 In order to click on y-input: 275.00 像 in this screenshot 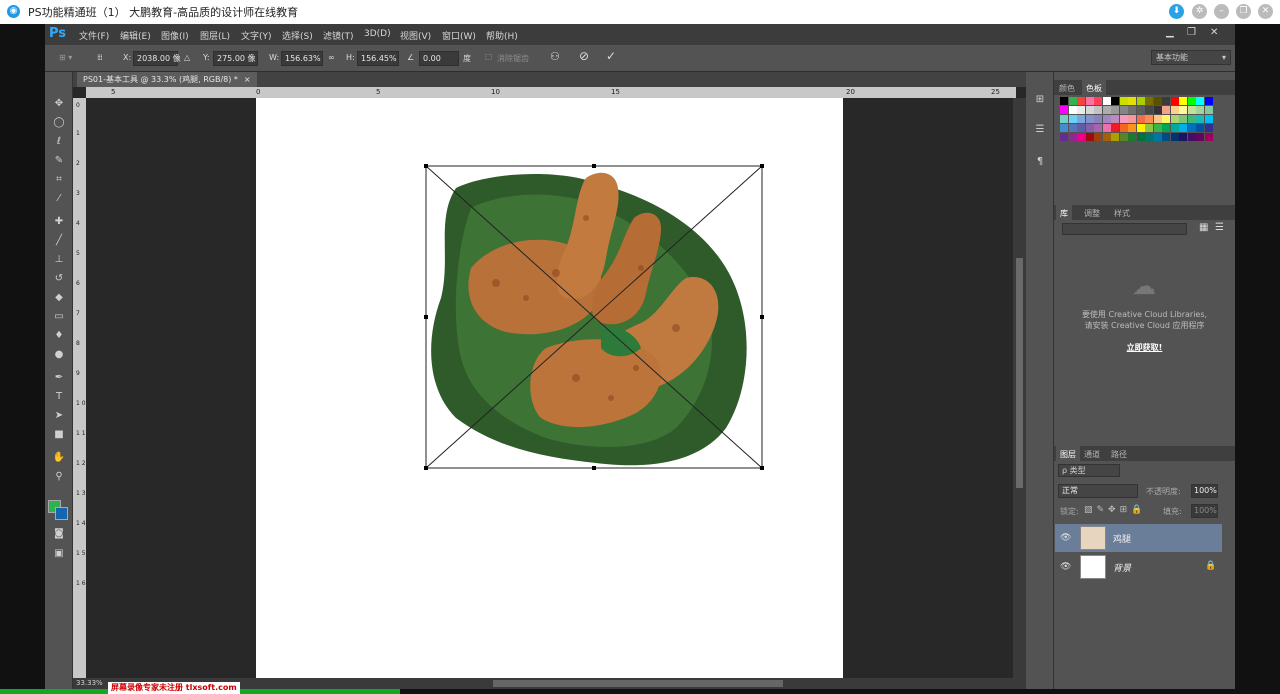, I will do `click(235, 58)`.